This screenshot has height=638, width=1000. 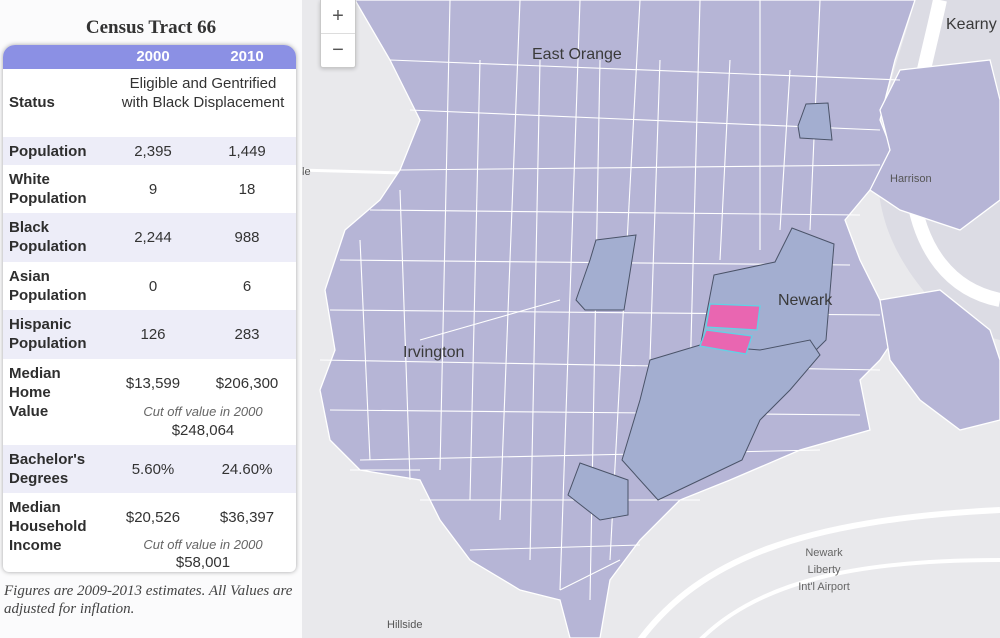 What do you see at coordinates (153, 383) in the screenshot?
I see `cell-2000: $13,599` at bounding box center [153, 383].